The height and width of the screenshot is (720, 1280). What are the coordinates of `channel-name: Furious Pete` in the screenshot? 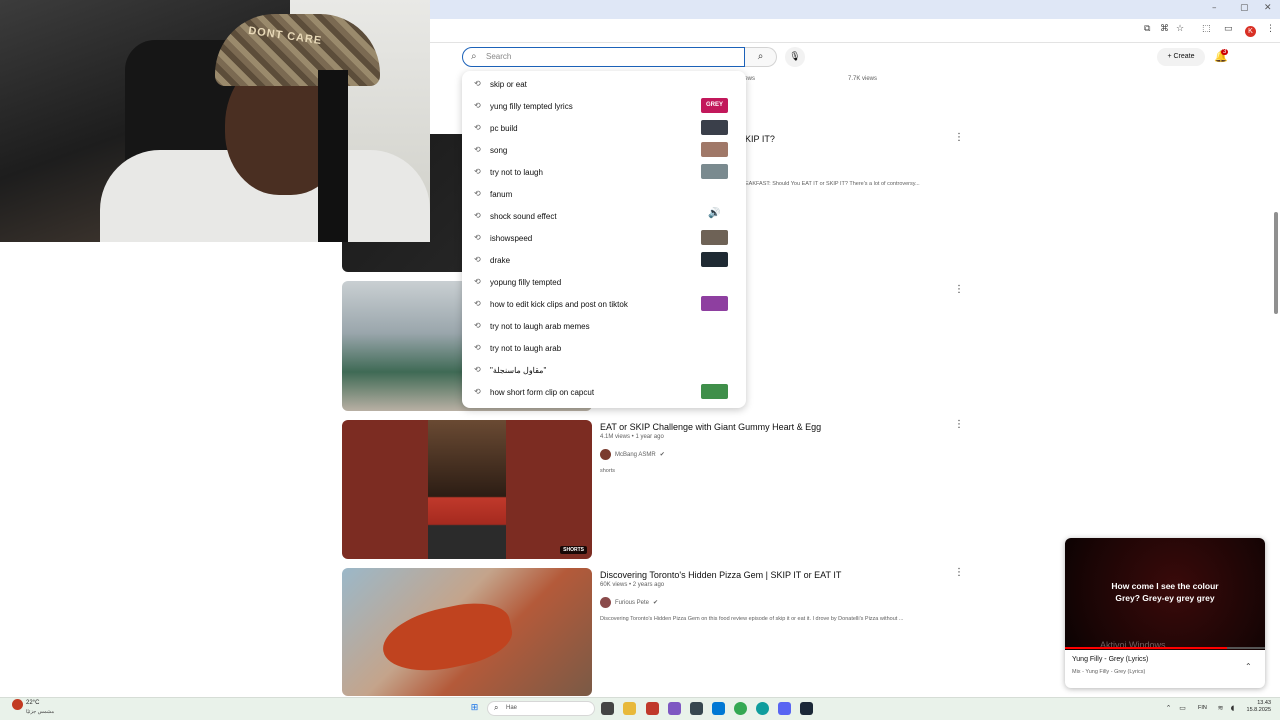 It's located at (632, 603).